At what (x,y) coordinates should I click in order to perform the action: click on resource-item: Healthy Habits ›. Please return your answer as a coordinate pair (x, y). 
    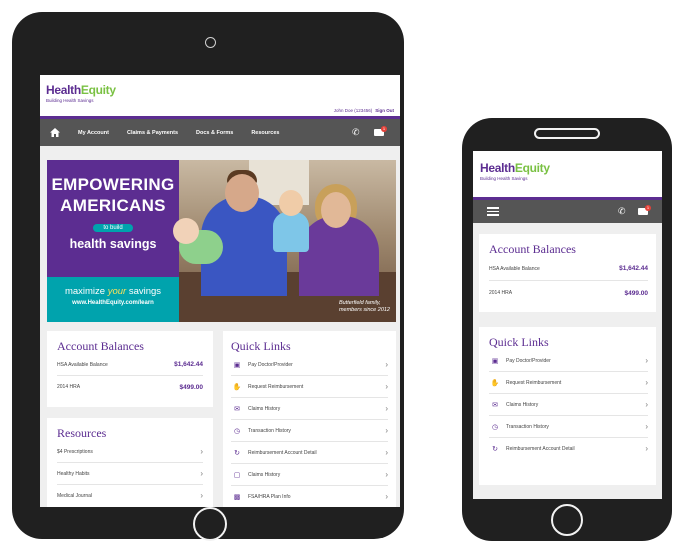
    Looking at the image, I should click on (130, 474).